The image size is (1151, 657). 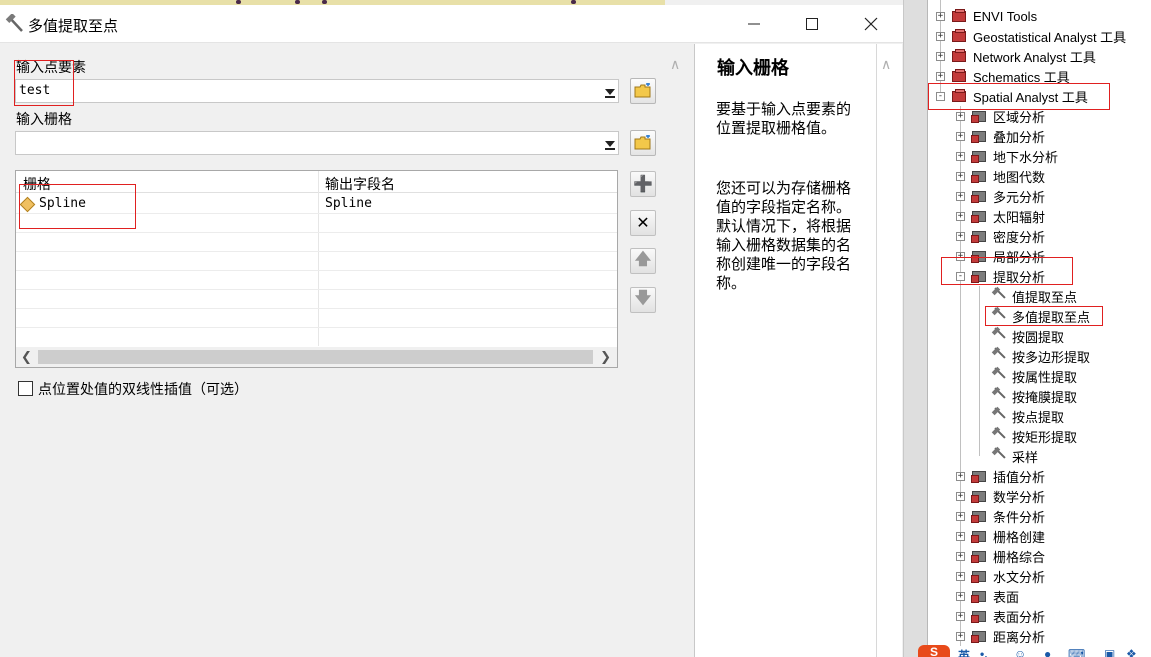 What do you see at coordinates (1007, 156) in the screenshot?
I see `toolset-item: + 地下水分析` at bounding box center [1007, 156].